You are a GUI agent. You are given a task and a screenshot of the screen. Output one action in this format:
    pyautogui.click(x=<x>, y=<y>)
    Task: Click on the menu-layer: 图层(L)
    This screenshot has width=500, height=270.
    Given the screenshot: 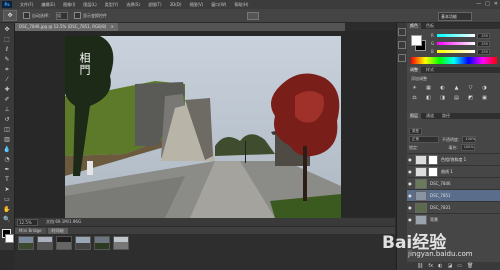 What is the action you would take?
    pyautogui.click(x=89, y=5)
    